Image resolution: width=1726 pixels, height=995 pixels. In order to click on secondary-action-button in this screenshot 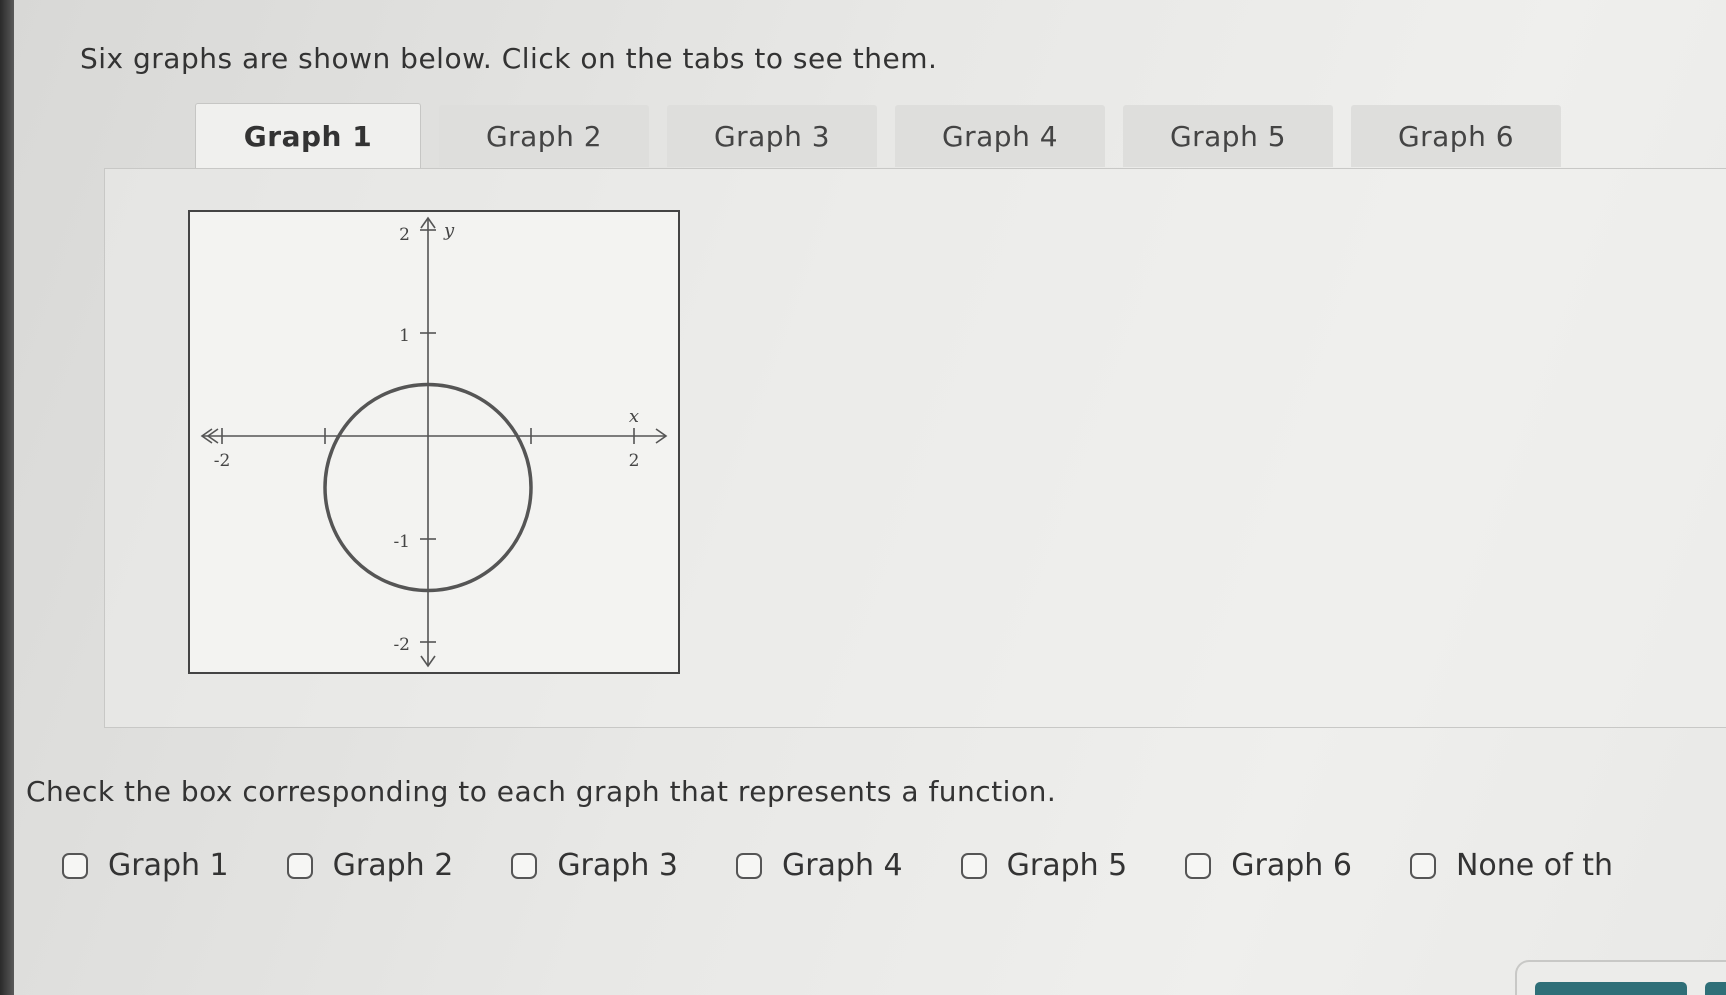, I will do `click(1715, 988)`.